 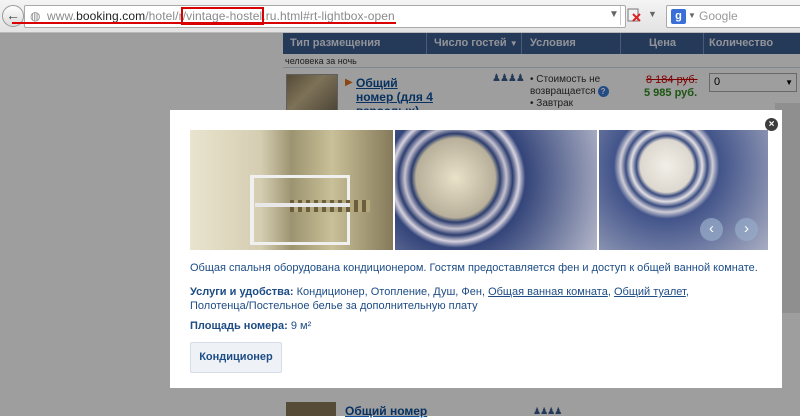 What do you see at coordinates (678, 16) in the screenshot?
I see `google-icon: g` at bounding box center [678, 16].